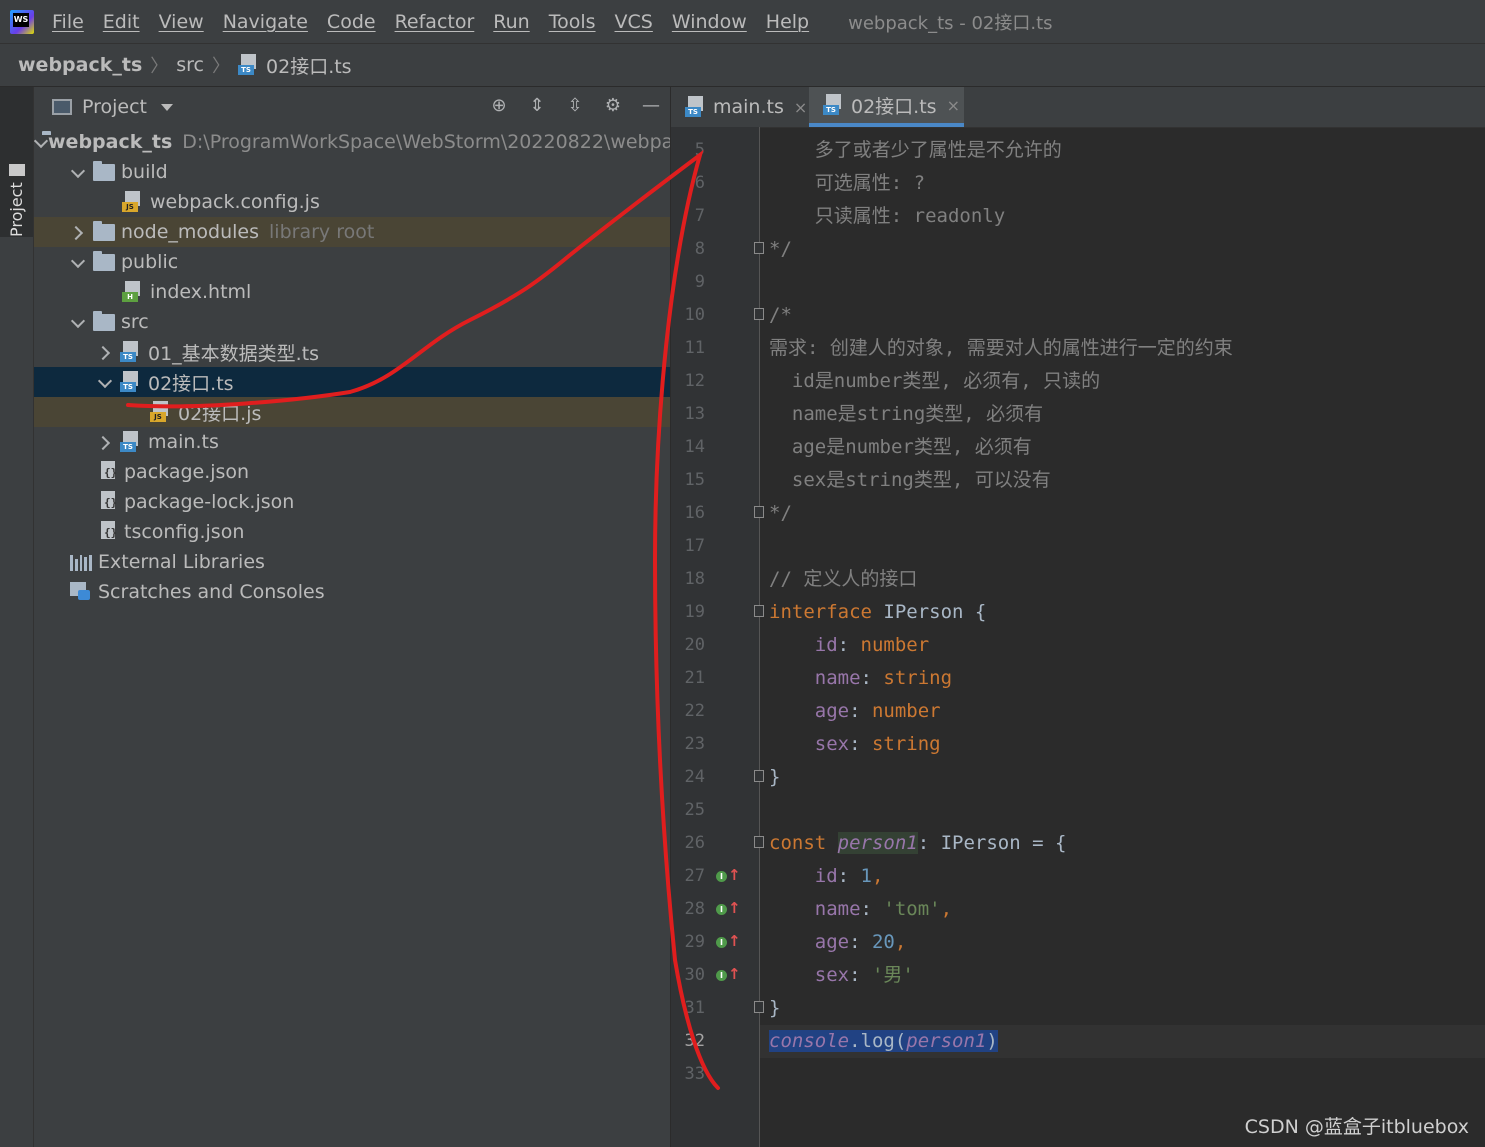 This screenshot has width=1485, height=1147. What do you see at coordinates (265, 22) in the screenshot?
I see `menu-navigate: Navigate` at bounding box center [265, 22].